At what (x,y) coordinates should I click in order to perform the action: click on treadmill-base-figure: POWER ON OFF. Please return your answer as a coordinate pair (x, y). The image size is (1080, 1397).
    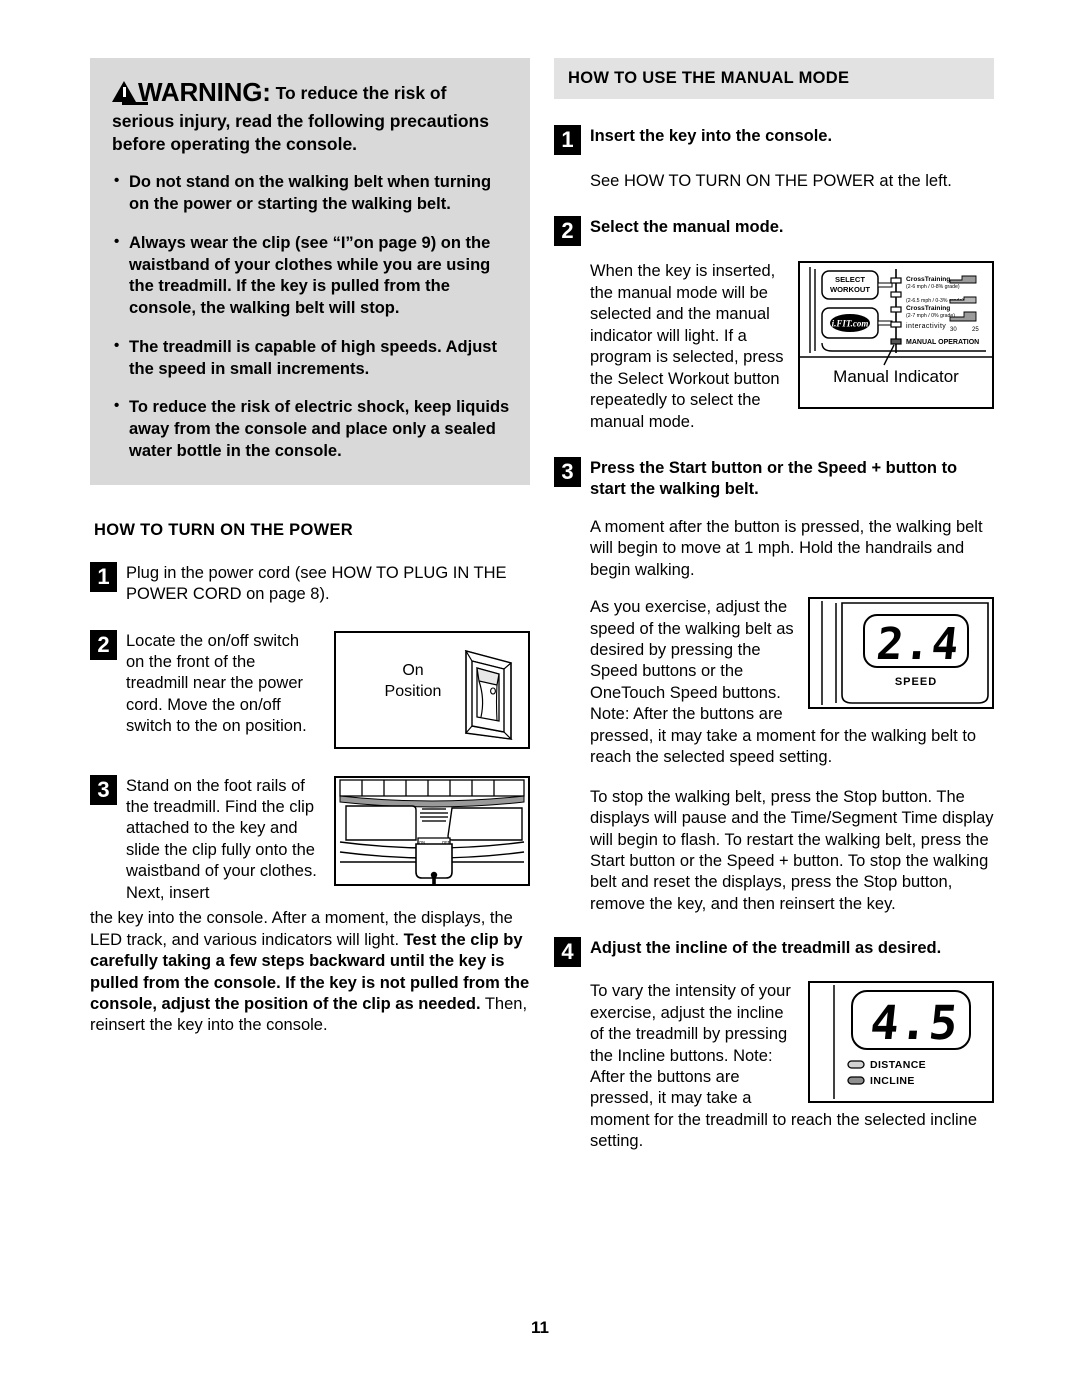
    Looking at the image, I should click on (432, 830).